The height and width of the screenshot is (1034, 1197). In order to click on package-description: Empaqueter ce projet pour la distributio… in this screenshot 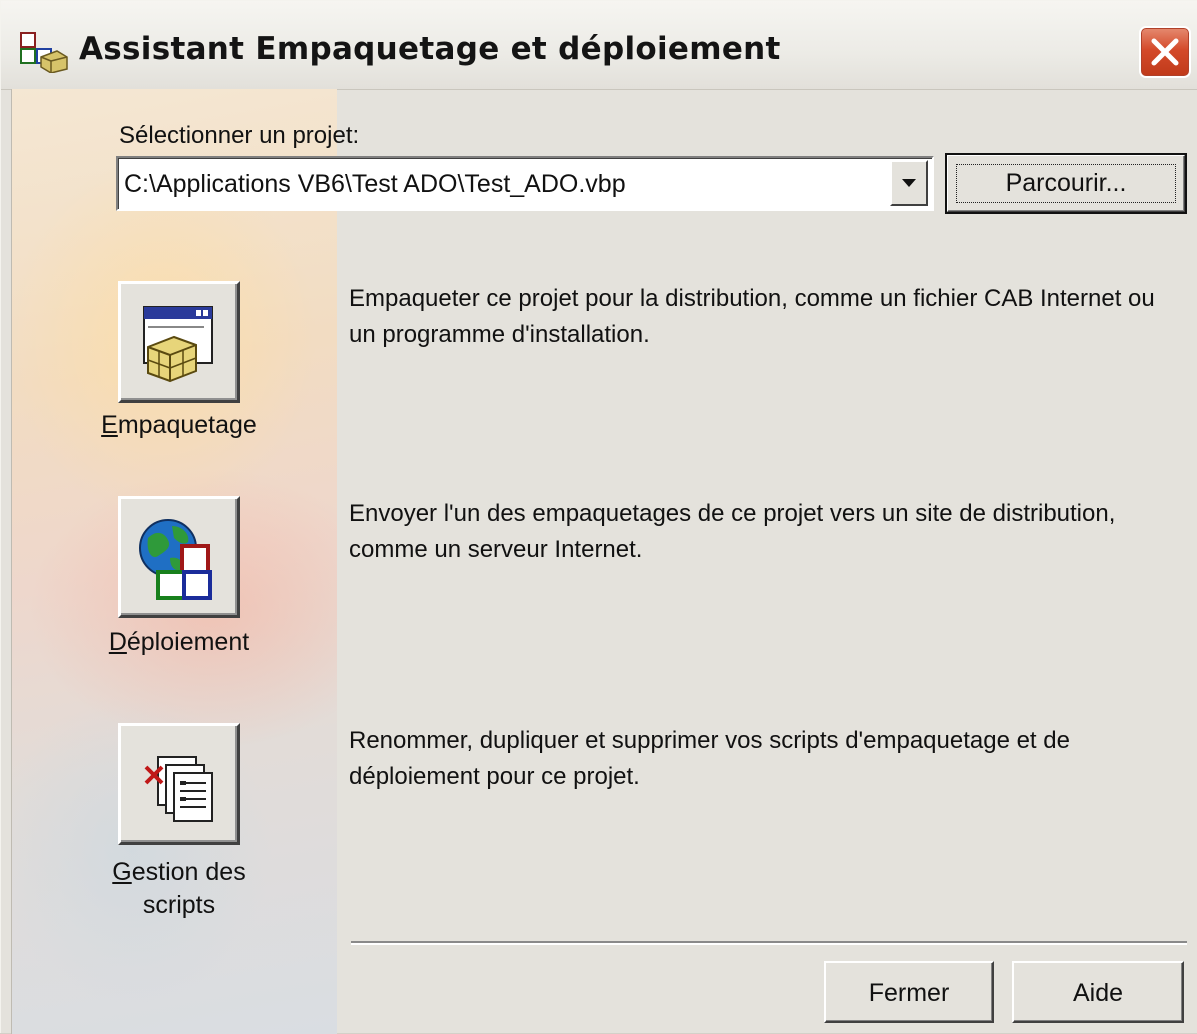, I will do `click(752, 316)`.